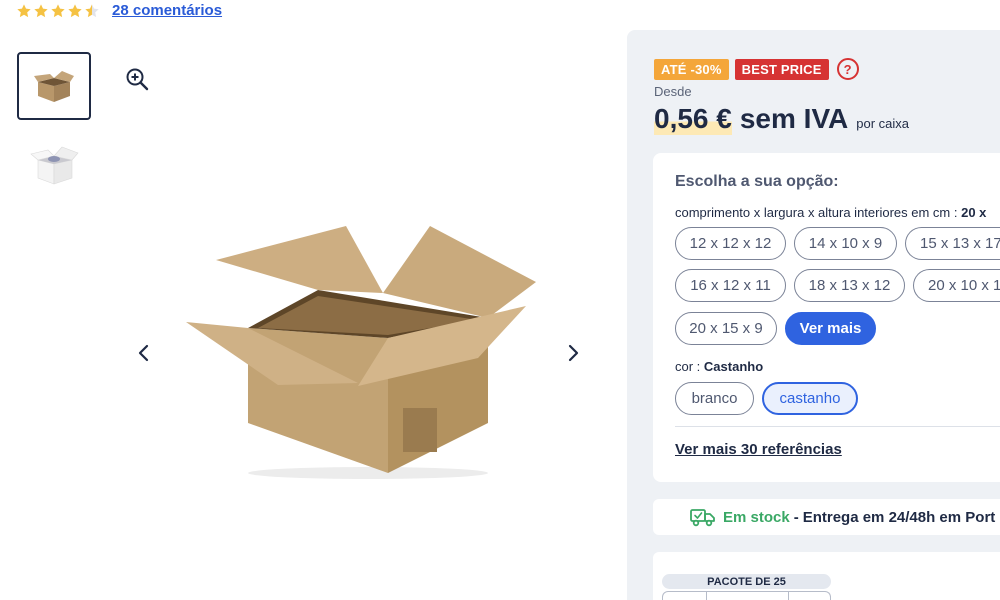 This screenshot has height=600, width=1000. I want to click on dimension-option: 16 x 12 x 11, so click(730, 285).